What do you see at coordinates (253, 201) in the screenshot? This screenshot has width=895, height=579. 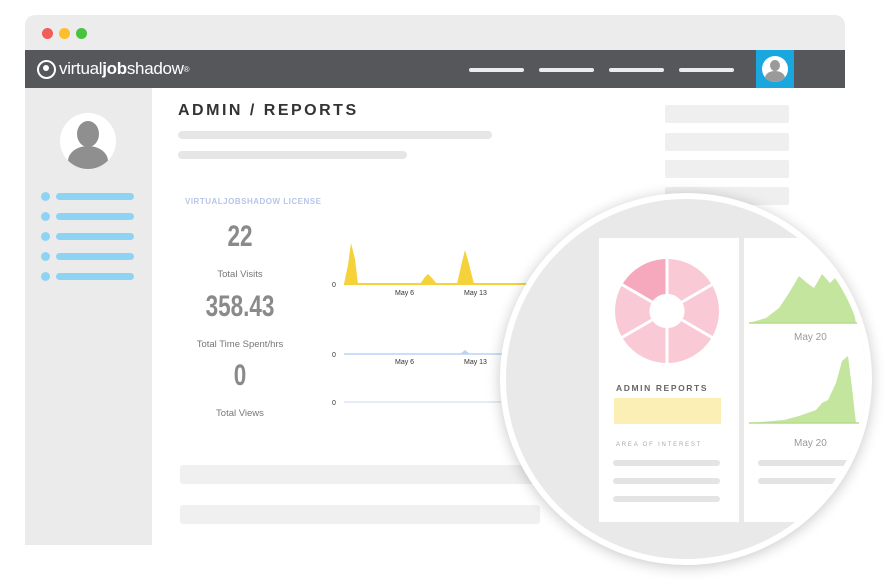 I see `license-label: VIRTUALJOBSHADOW LICENSE` at bounding box center [253, 201].